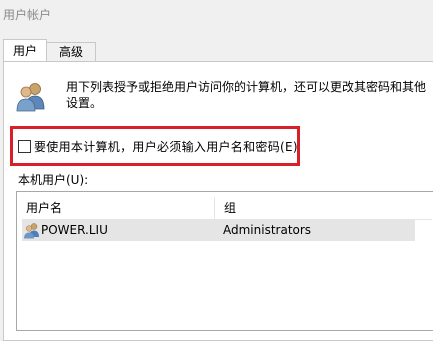  Describe the element at coordinates (71, 52) in the screenshot. I see `tab-advanced: 高级` at that location.